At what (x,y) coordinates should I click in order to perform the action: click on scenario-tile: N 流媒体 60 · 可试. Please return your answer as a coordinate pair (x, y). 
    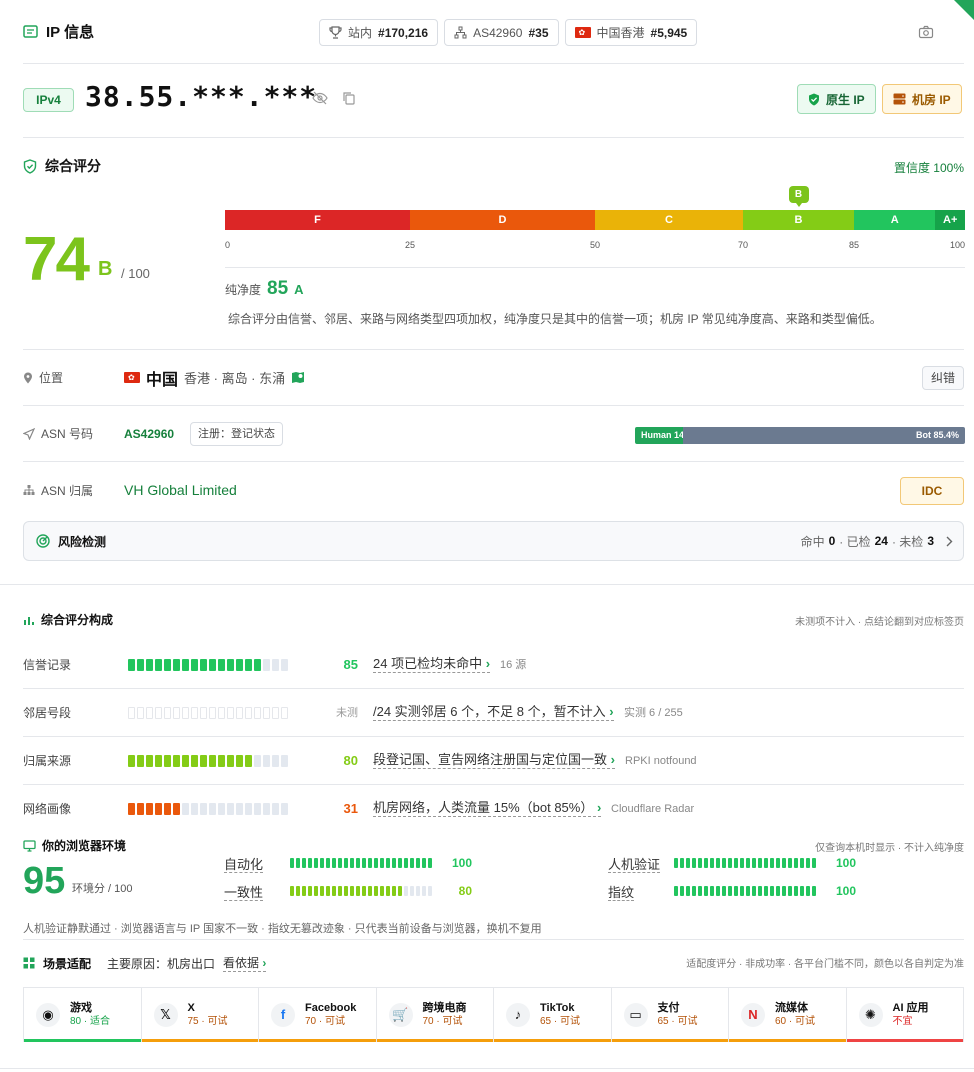
    Looking at the image, I should click on (788, 1015).